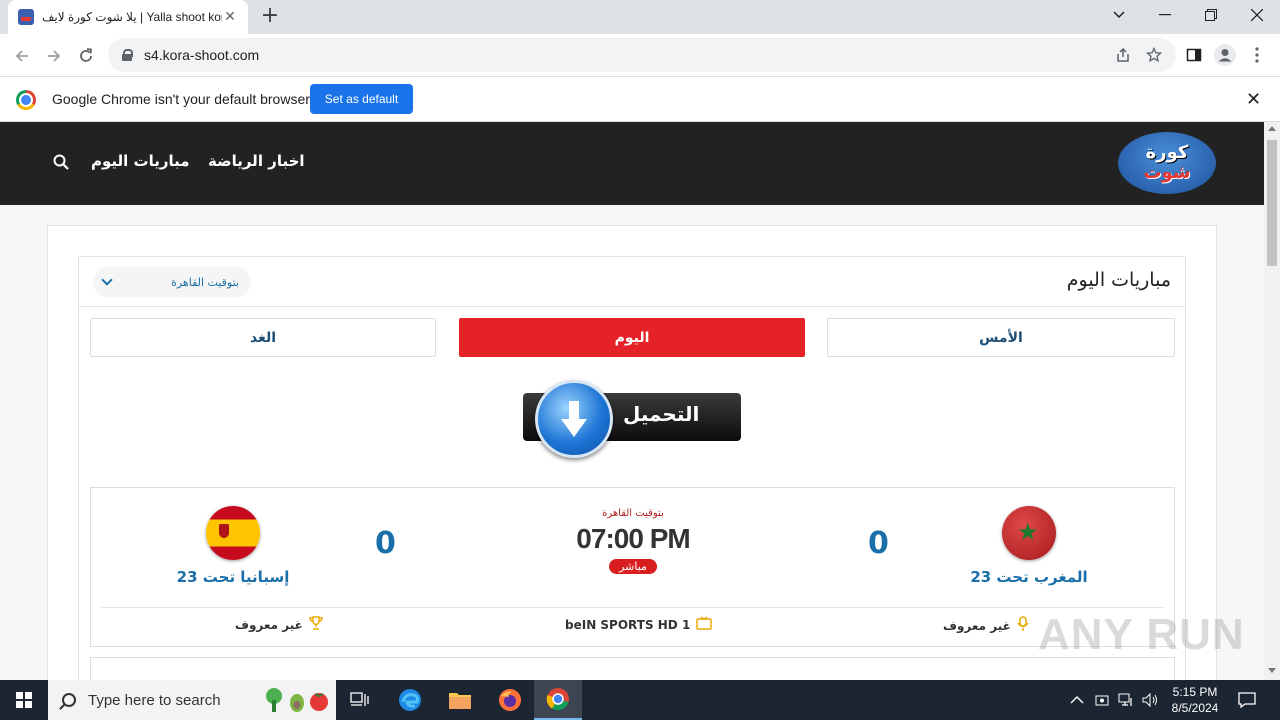 The width and height of the screenshot is (1280, 720). Describe the element at coordinates (86, 56) in the screenshot. I see `reload-icon` at that location.